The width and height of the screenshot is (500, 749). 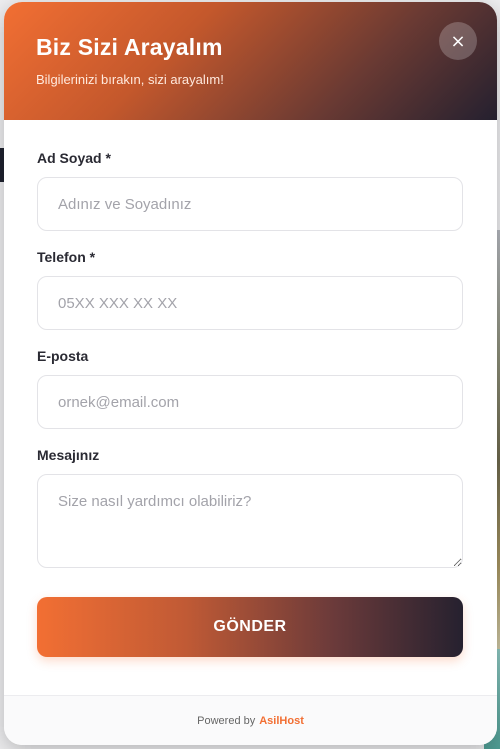 What do you see at coordinates (250, 303) in the screenshot?
I see `phone-input` at bounding box center [250, 303].